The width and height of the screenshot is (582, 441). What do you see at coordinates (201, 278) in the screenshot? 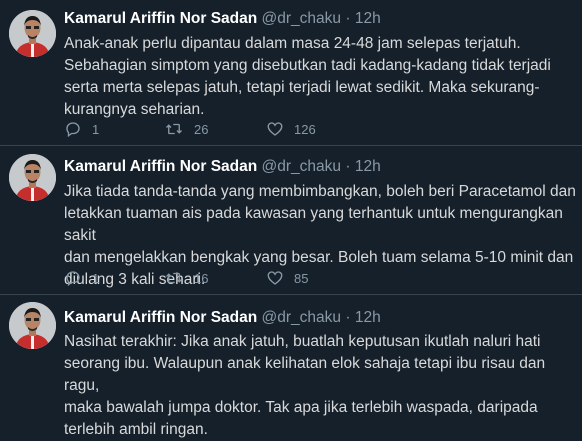
I see `retweet-count: 16` at bounding box center [201, 278].